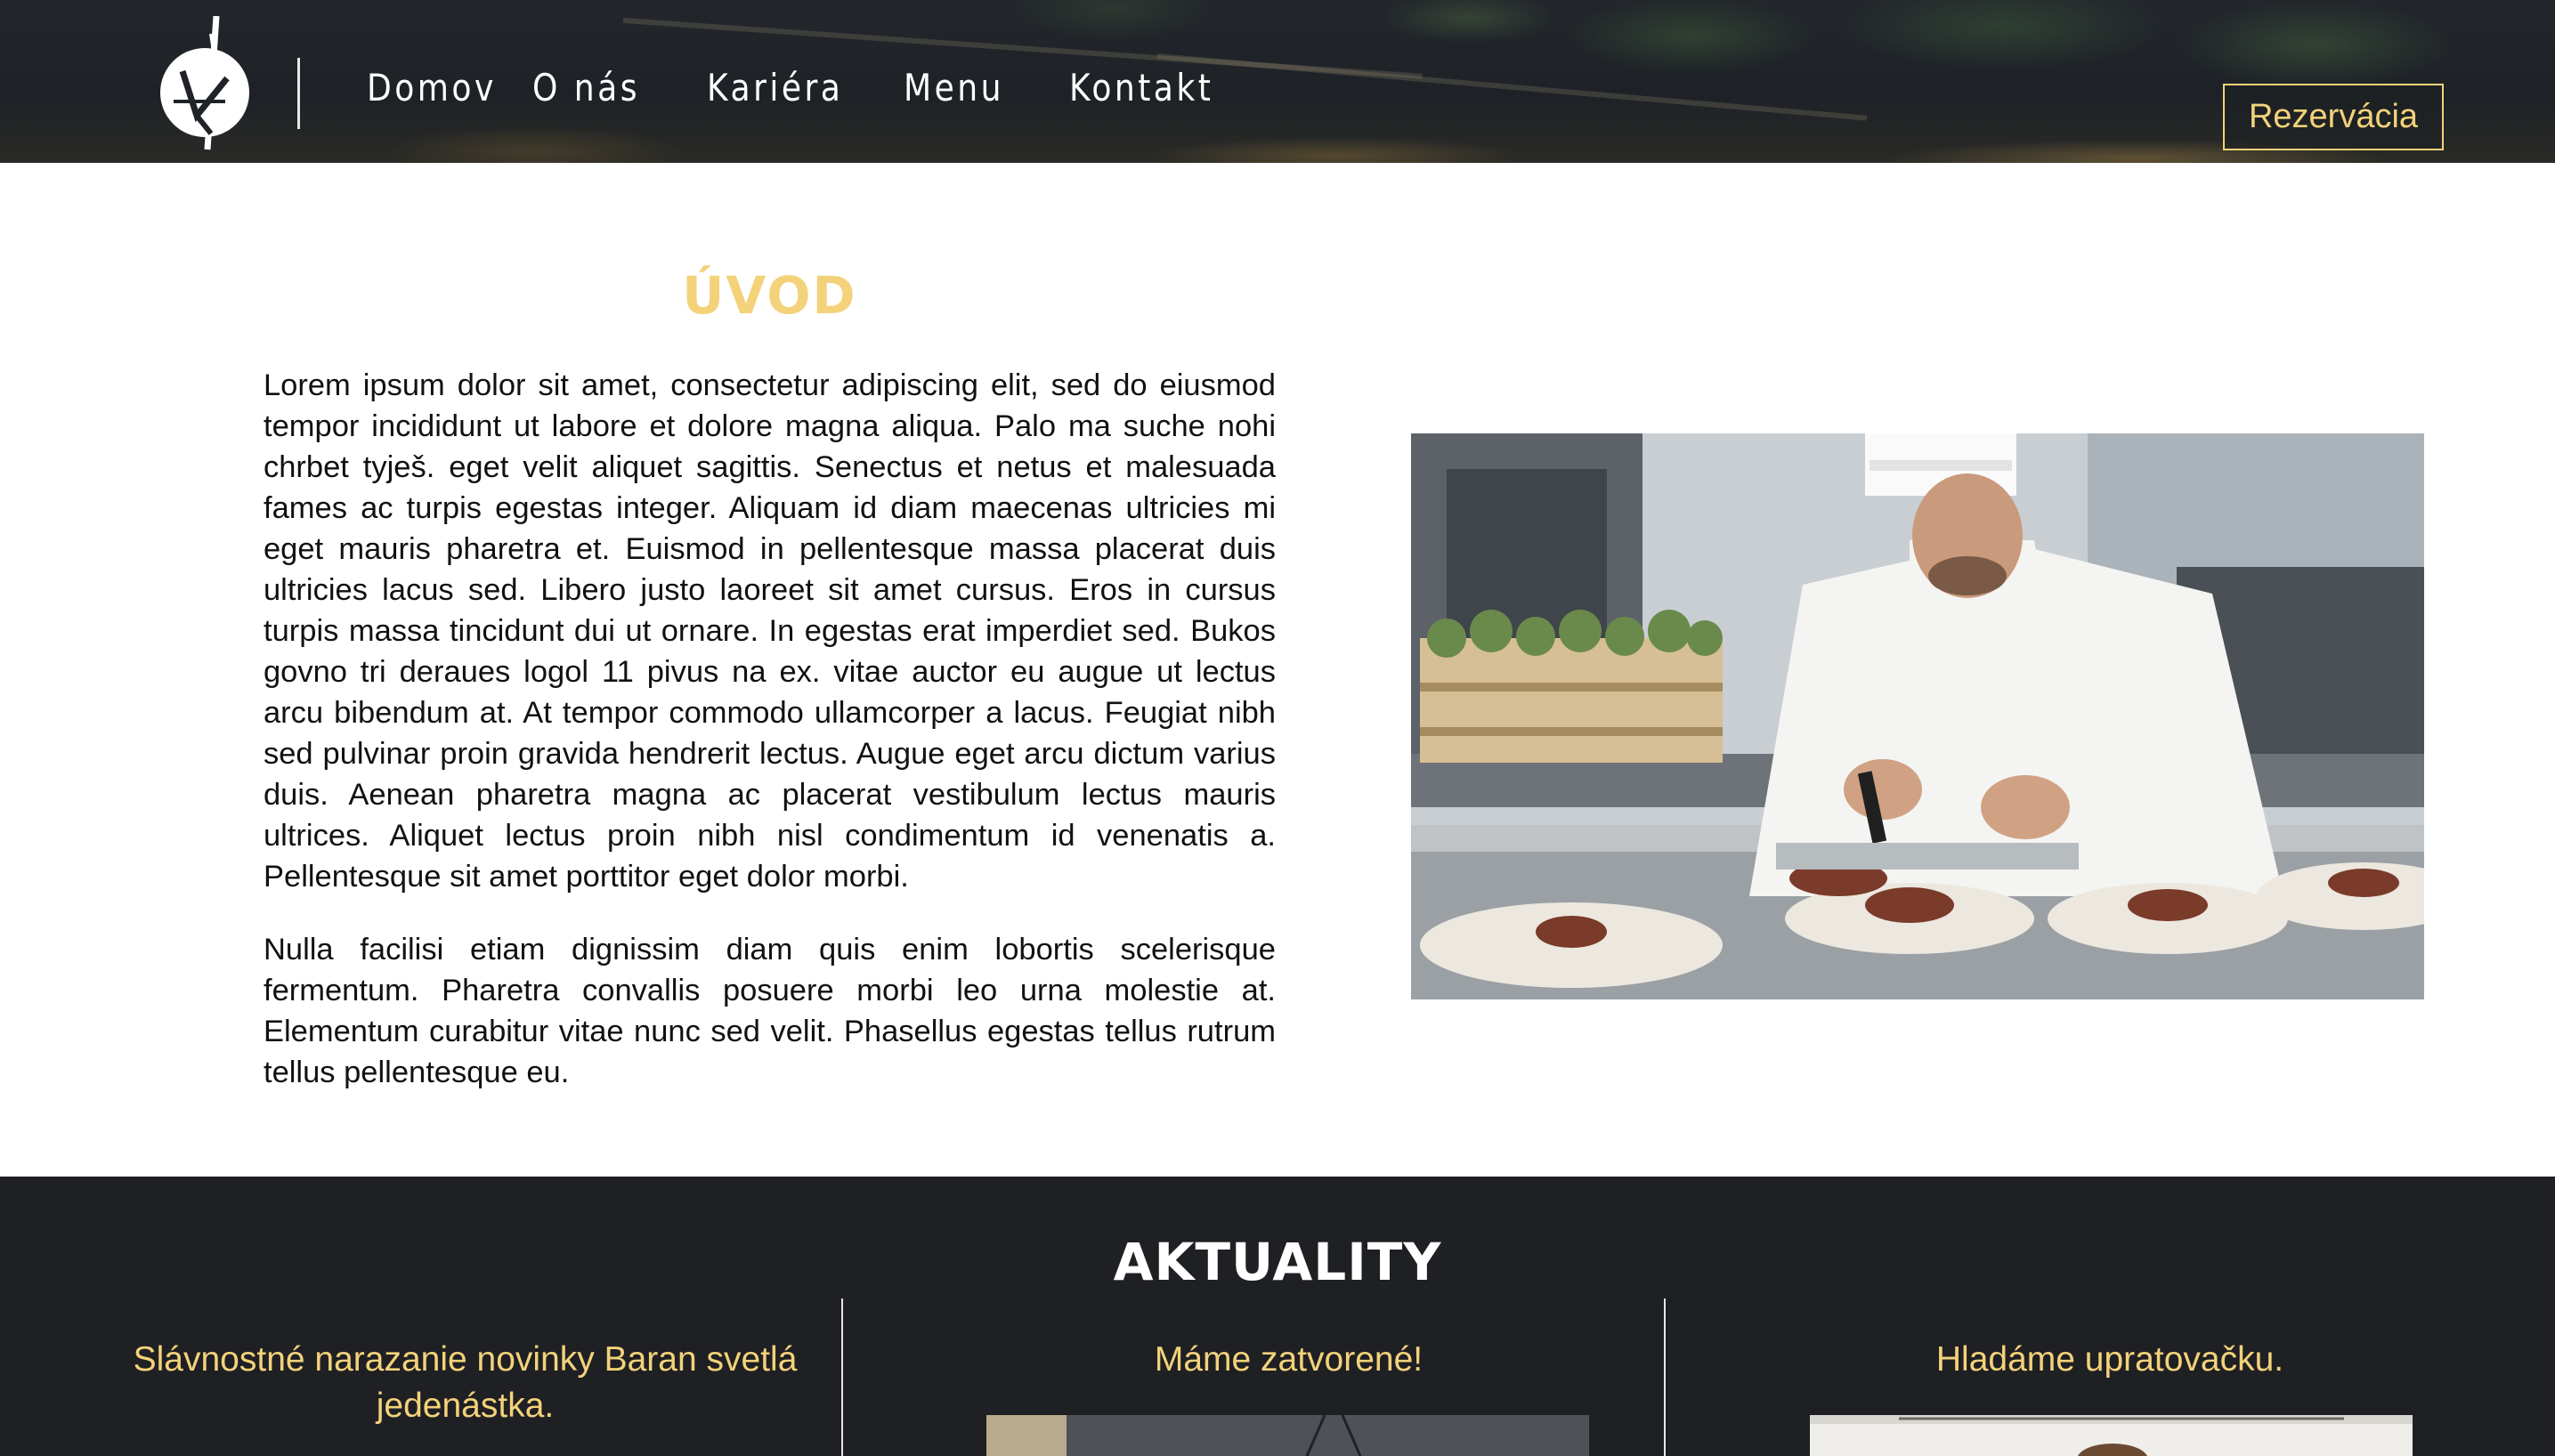 The height and width of the screenshot is (1456, 2555). I want to click on news-title: AKTUALITY, so click(1277, 1262).